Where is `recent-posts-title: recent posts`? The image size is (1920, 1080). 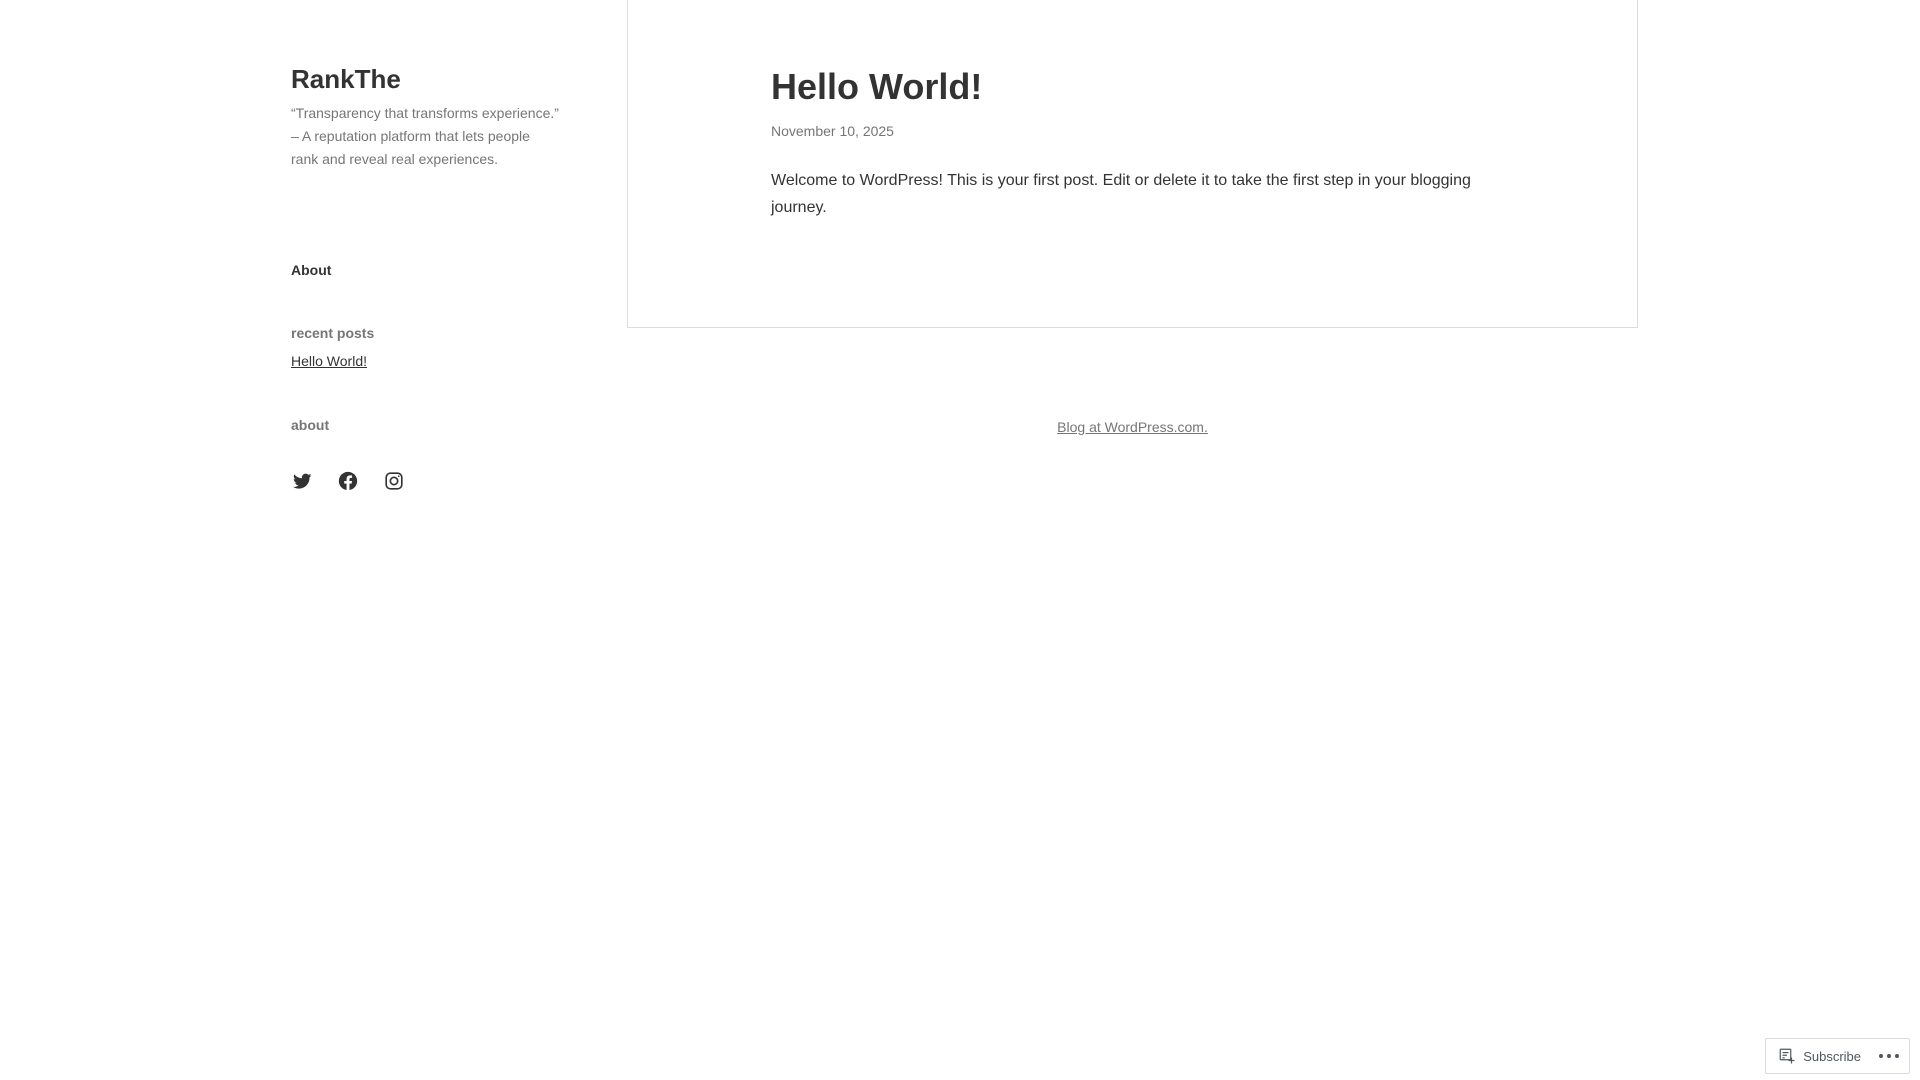
recent-posts-title: recent posts is located at coordinates (333, 333).